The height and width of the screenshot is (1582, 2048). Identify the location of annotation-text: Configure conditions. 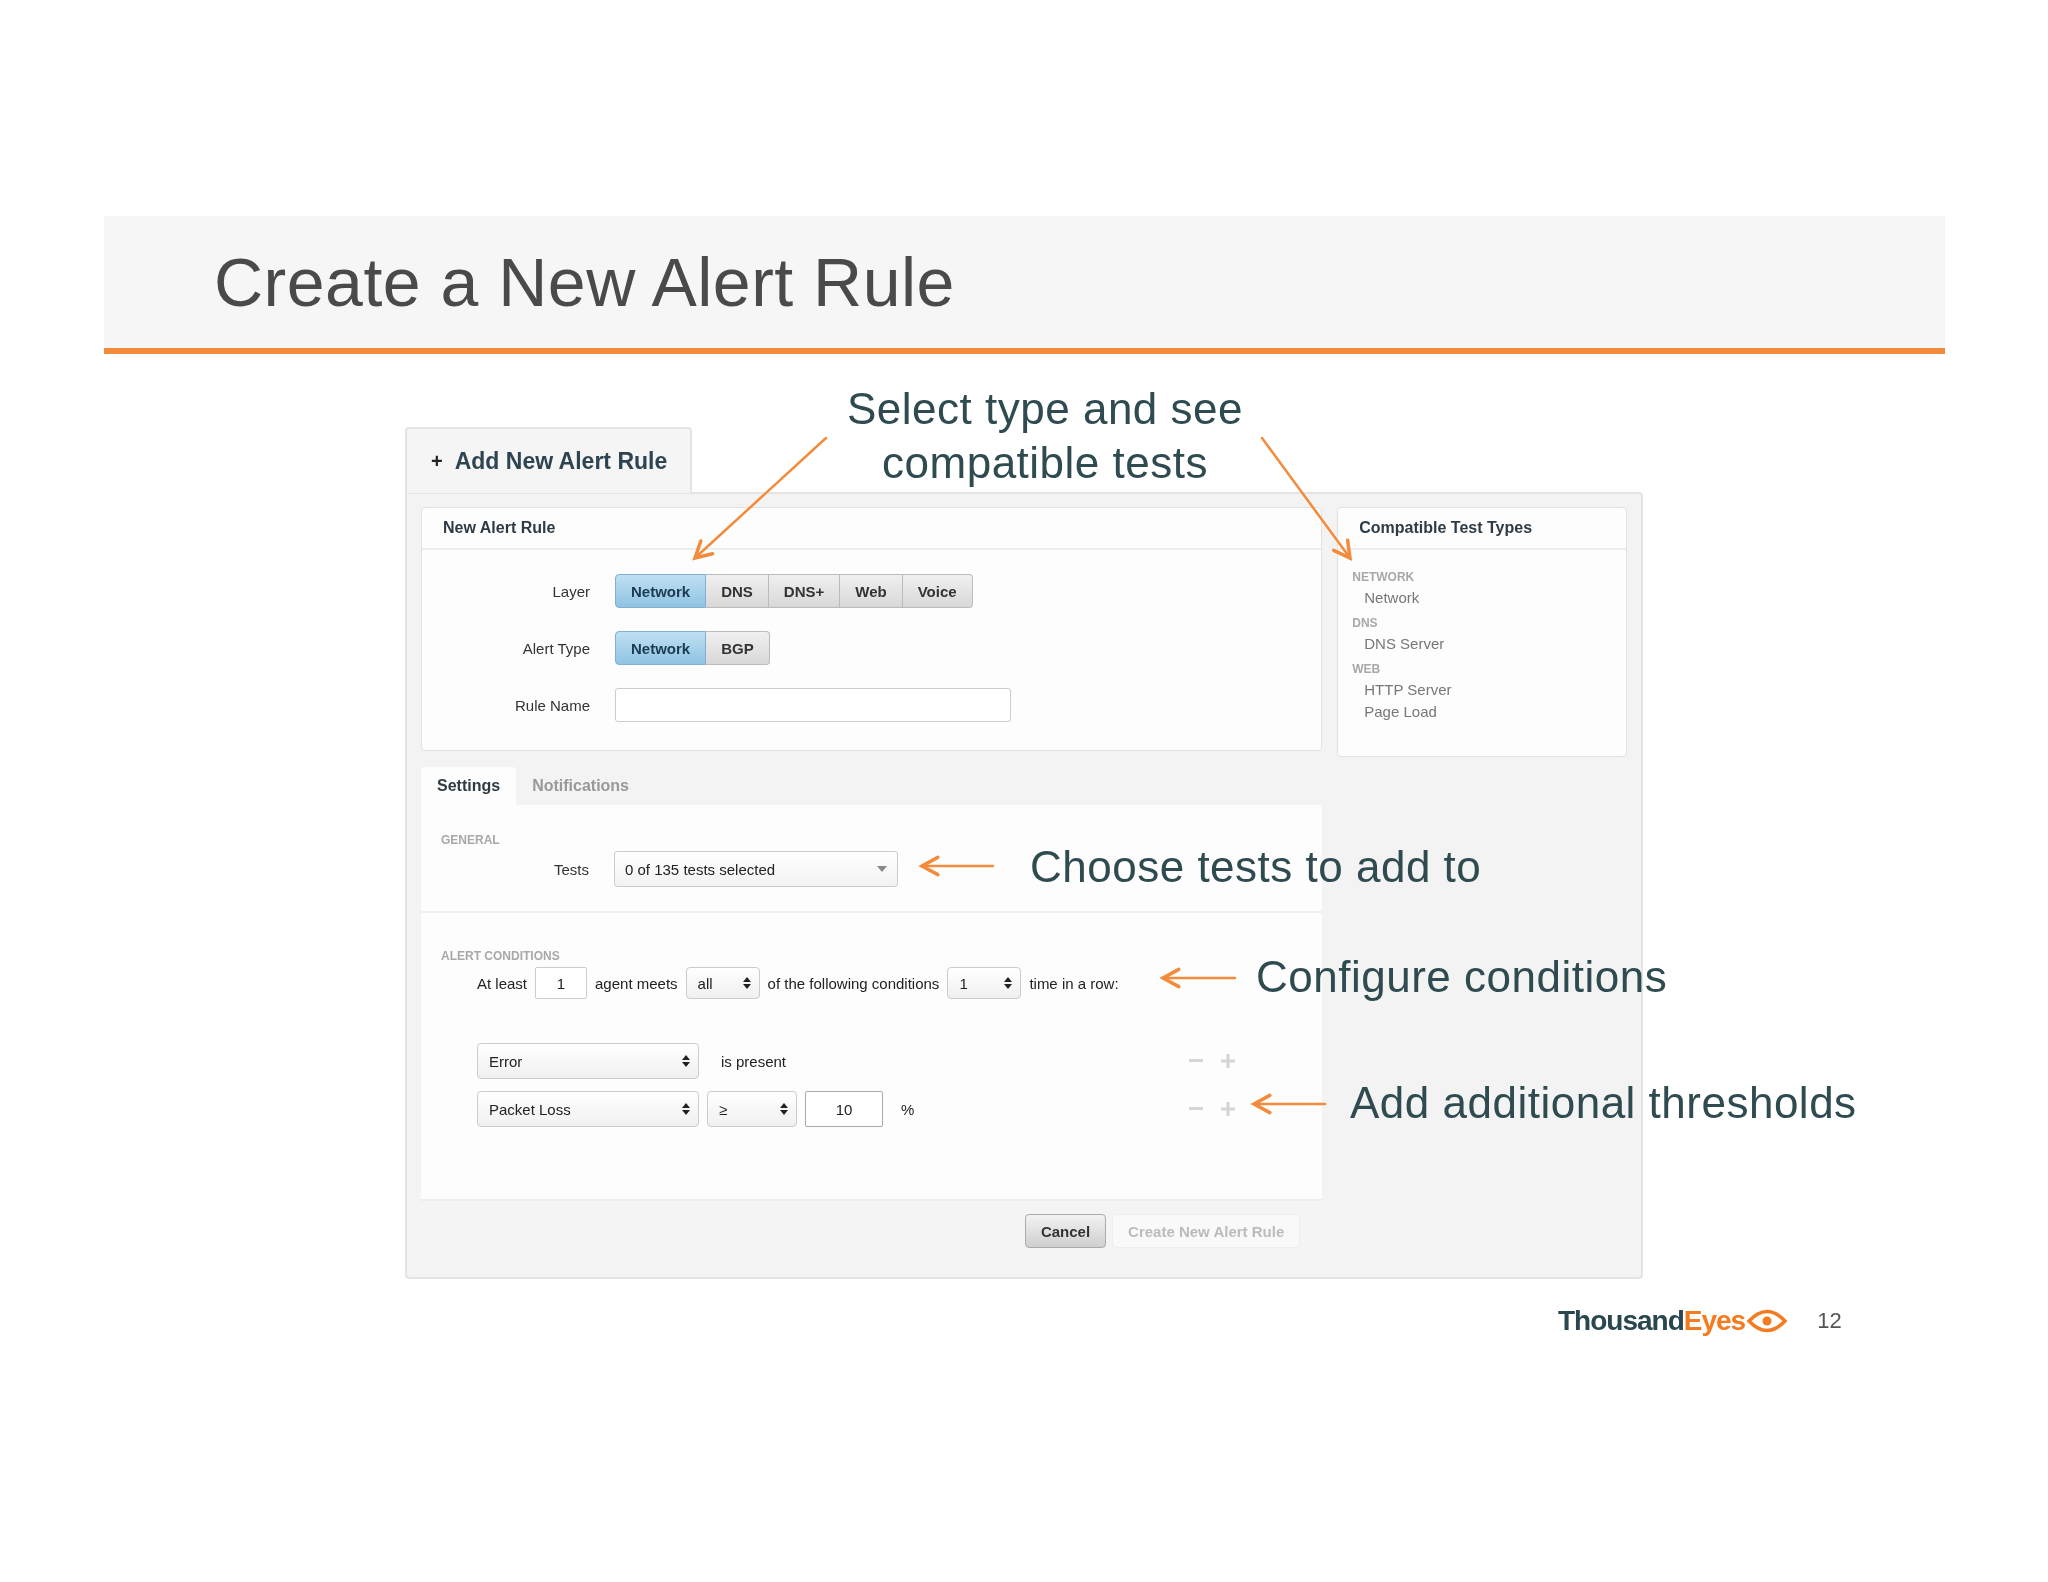
(1462, 977).